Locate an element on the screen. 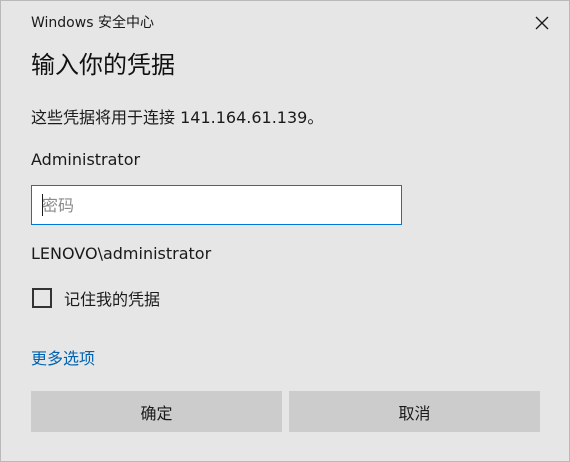 This screenshot has width=570, height=462. remember-credentials-label: 记住我的凭据 is located at coordinates (112, 299).